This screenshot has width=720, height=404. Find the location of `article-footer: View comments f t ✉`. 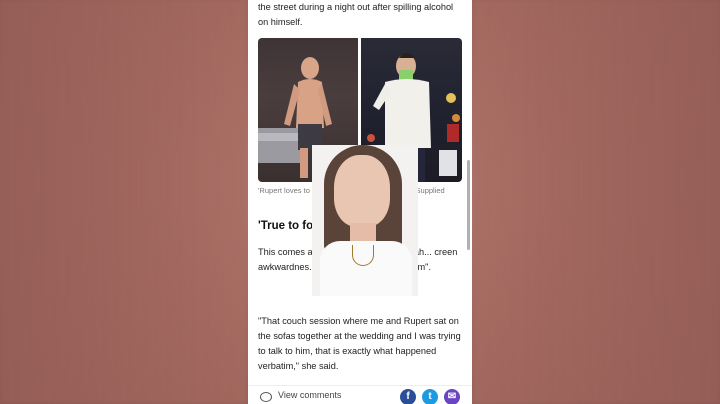

article-footer: View comments f t ✉ is located at coordinates (360, 394).